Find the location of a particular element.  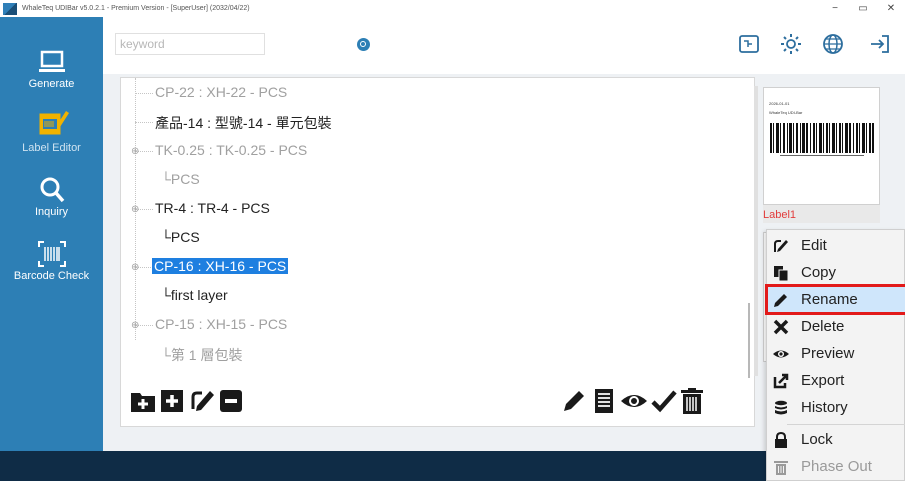

menu-item-export: Export is located at coordinates (836, 380).